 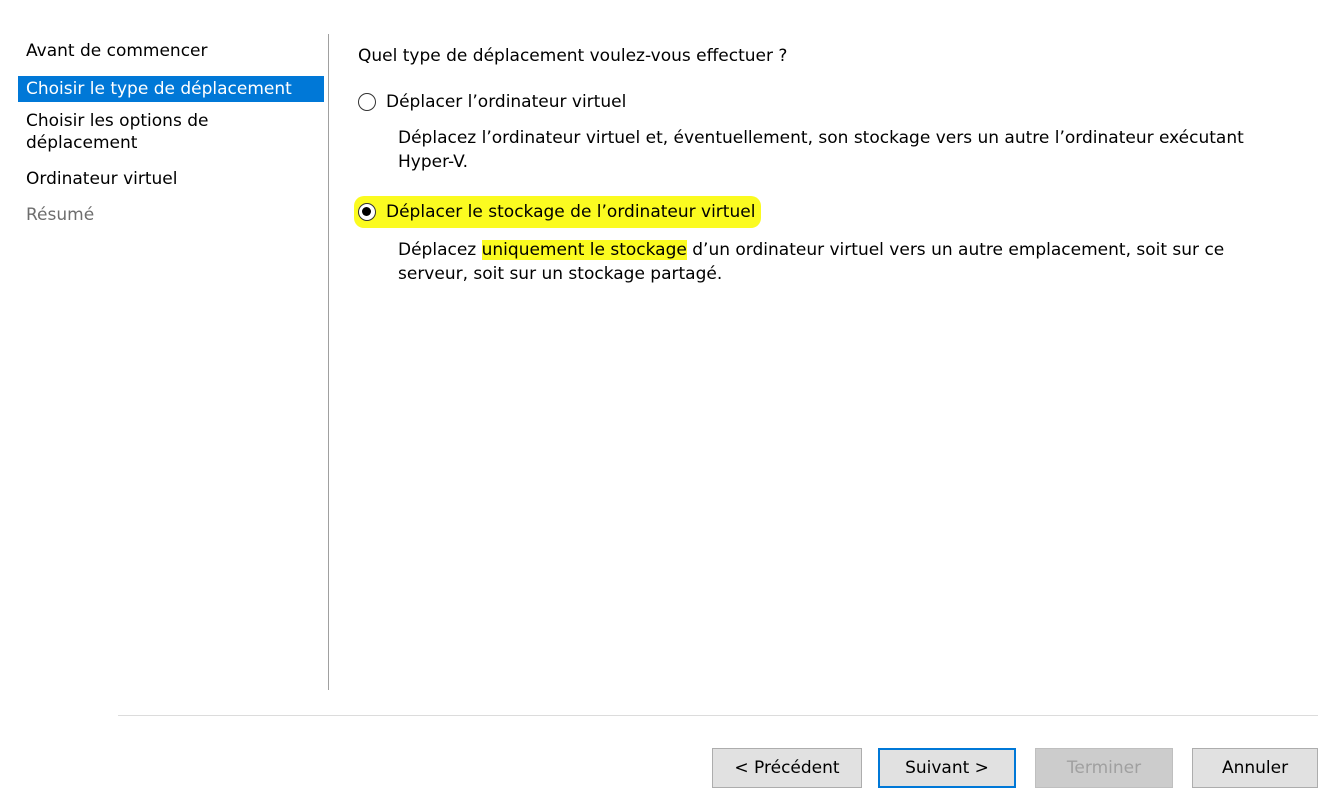 I want to click on previous-button: < Précédent, so click(x=787, y=768).